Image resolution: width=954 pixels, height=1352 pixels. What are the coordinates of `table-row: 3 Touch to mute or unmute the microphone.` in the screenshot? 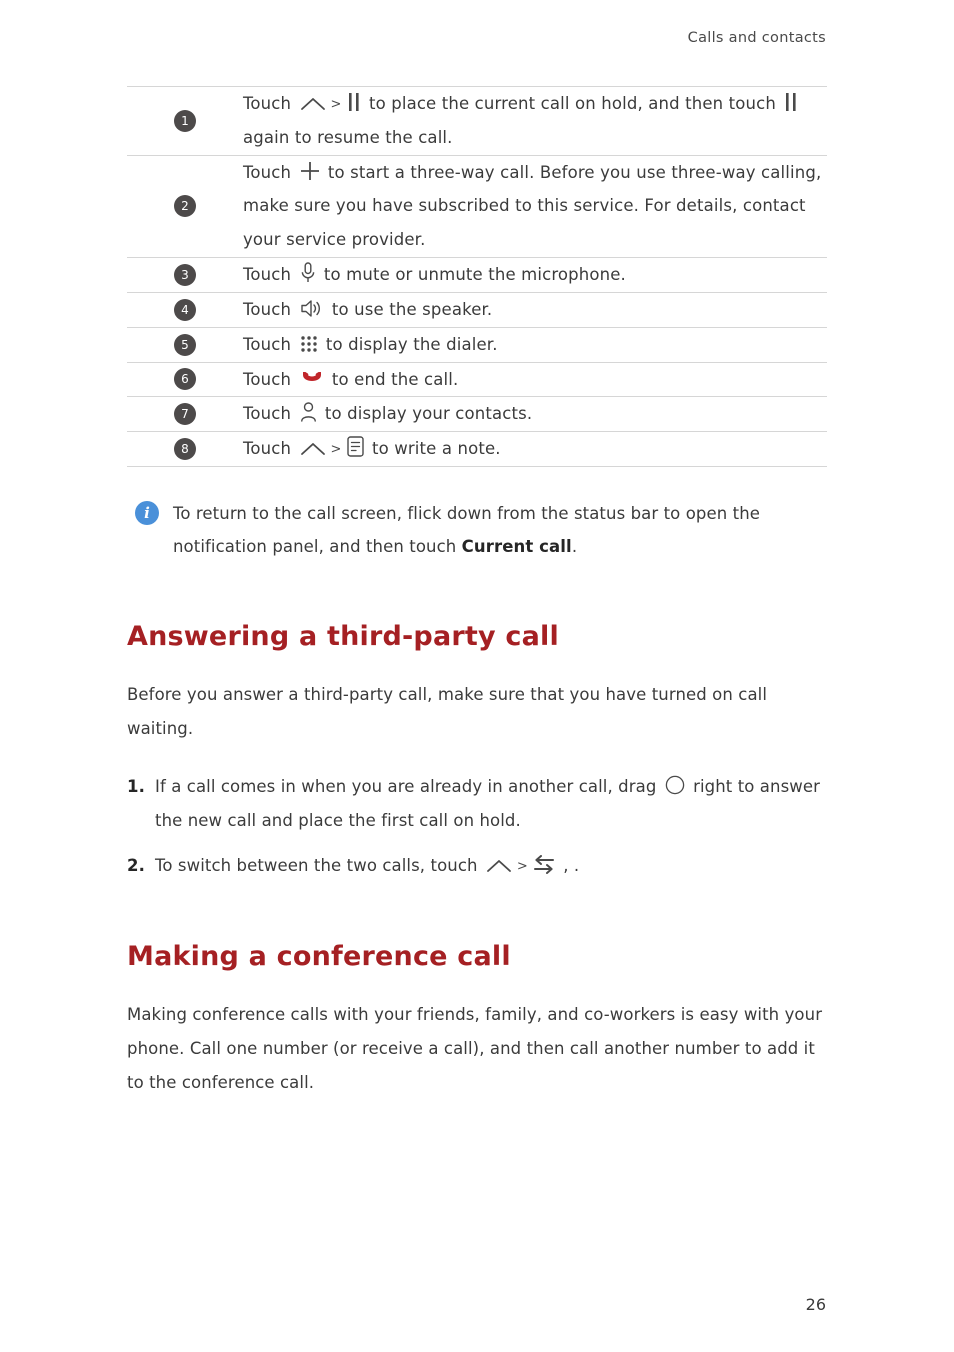 It's located at (477, 275).